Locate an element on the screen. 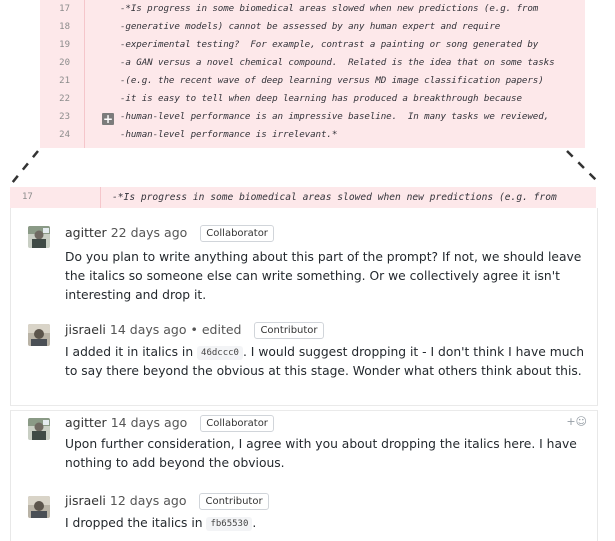 The image size is (615, 541). line-number: 23 is located at coordinates (64, 117).